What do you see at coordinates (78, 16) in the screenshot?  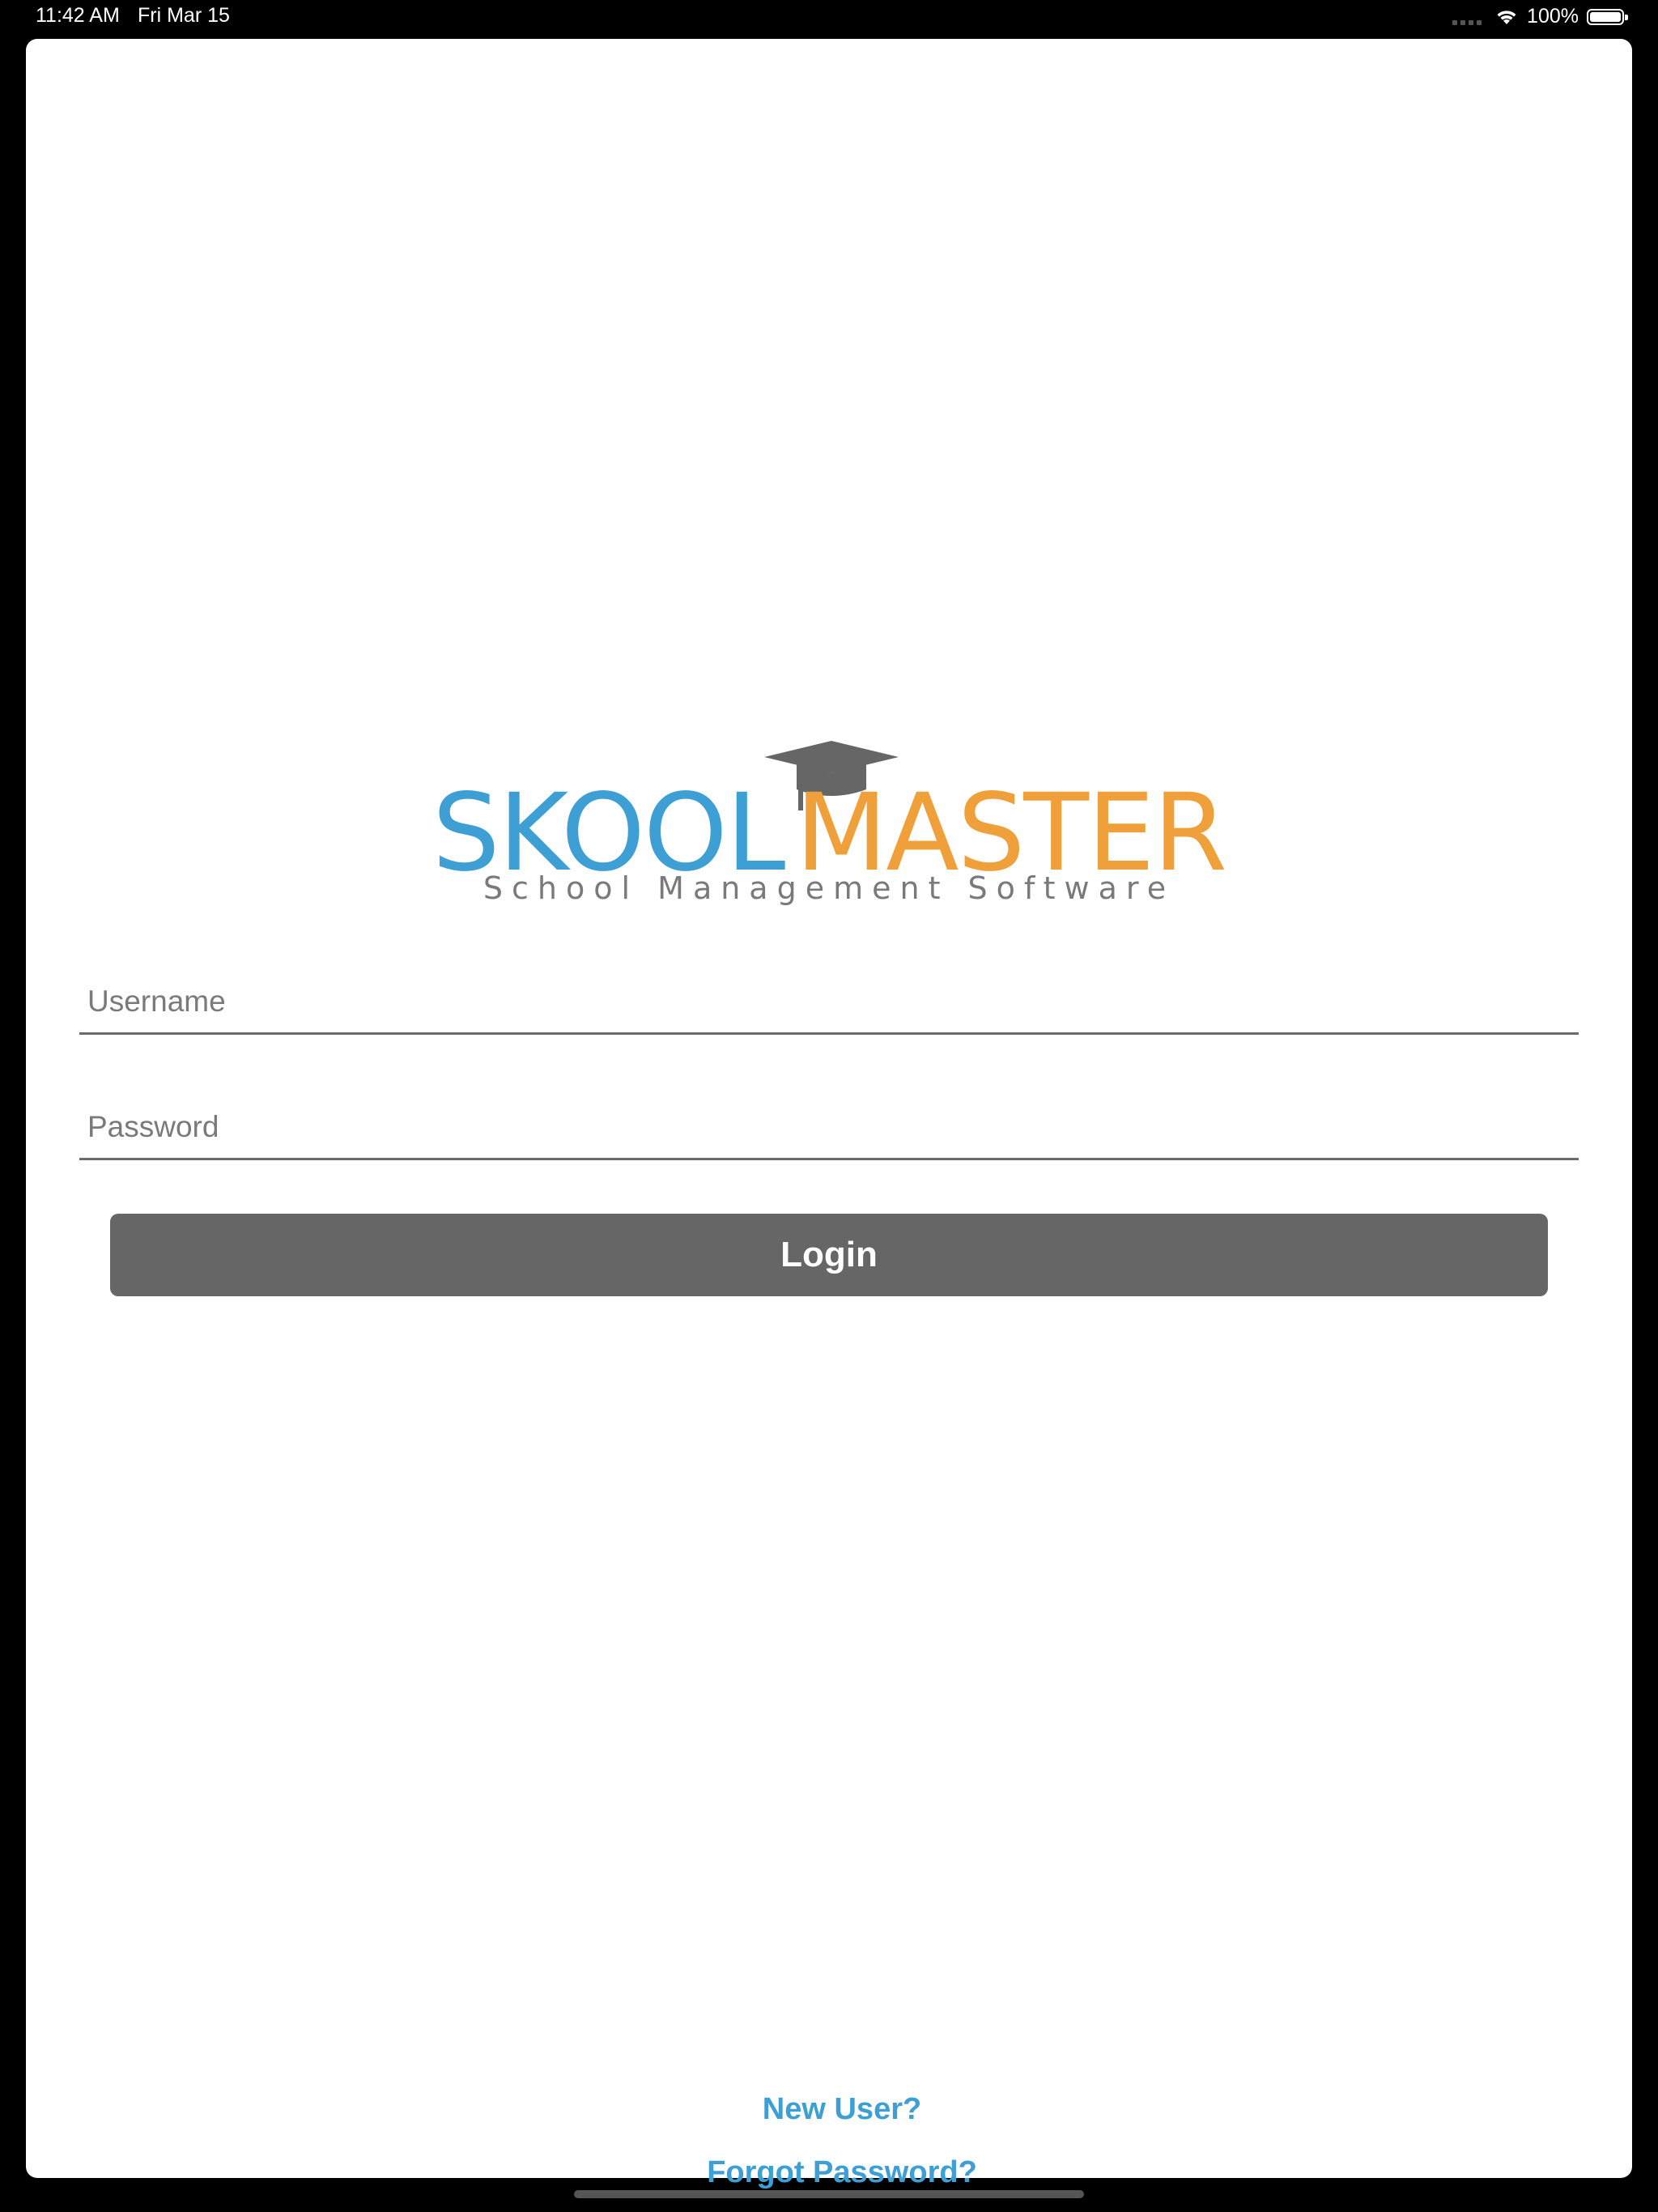 I see `status-time: 11:42 AM` at bounding box center [78, 16].